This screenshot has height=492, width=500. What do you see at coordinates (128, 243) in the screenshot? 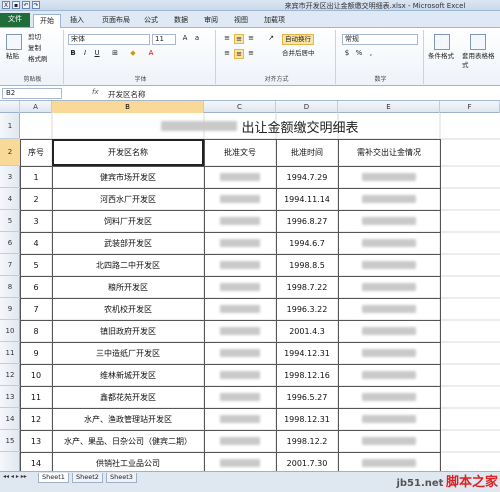
I see `zone-name-cell: 武装部开发区` at bounding box center [128, 243].